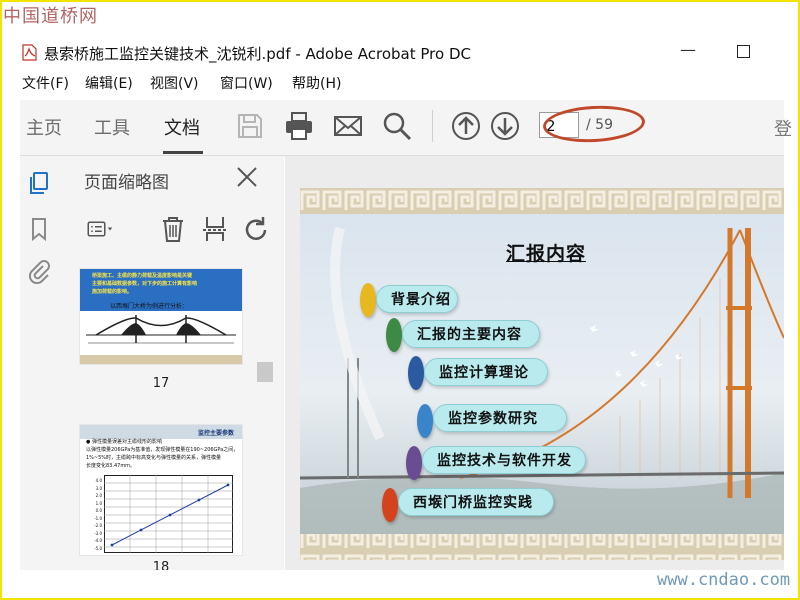 The height and width of the screenshot is (600, 800). What do you see at coordinates (505, 126) in the screenshot?
I see `next-page-icon` at bounding box center [505, 126].